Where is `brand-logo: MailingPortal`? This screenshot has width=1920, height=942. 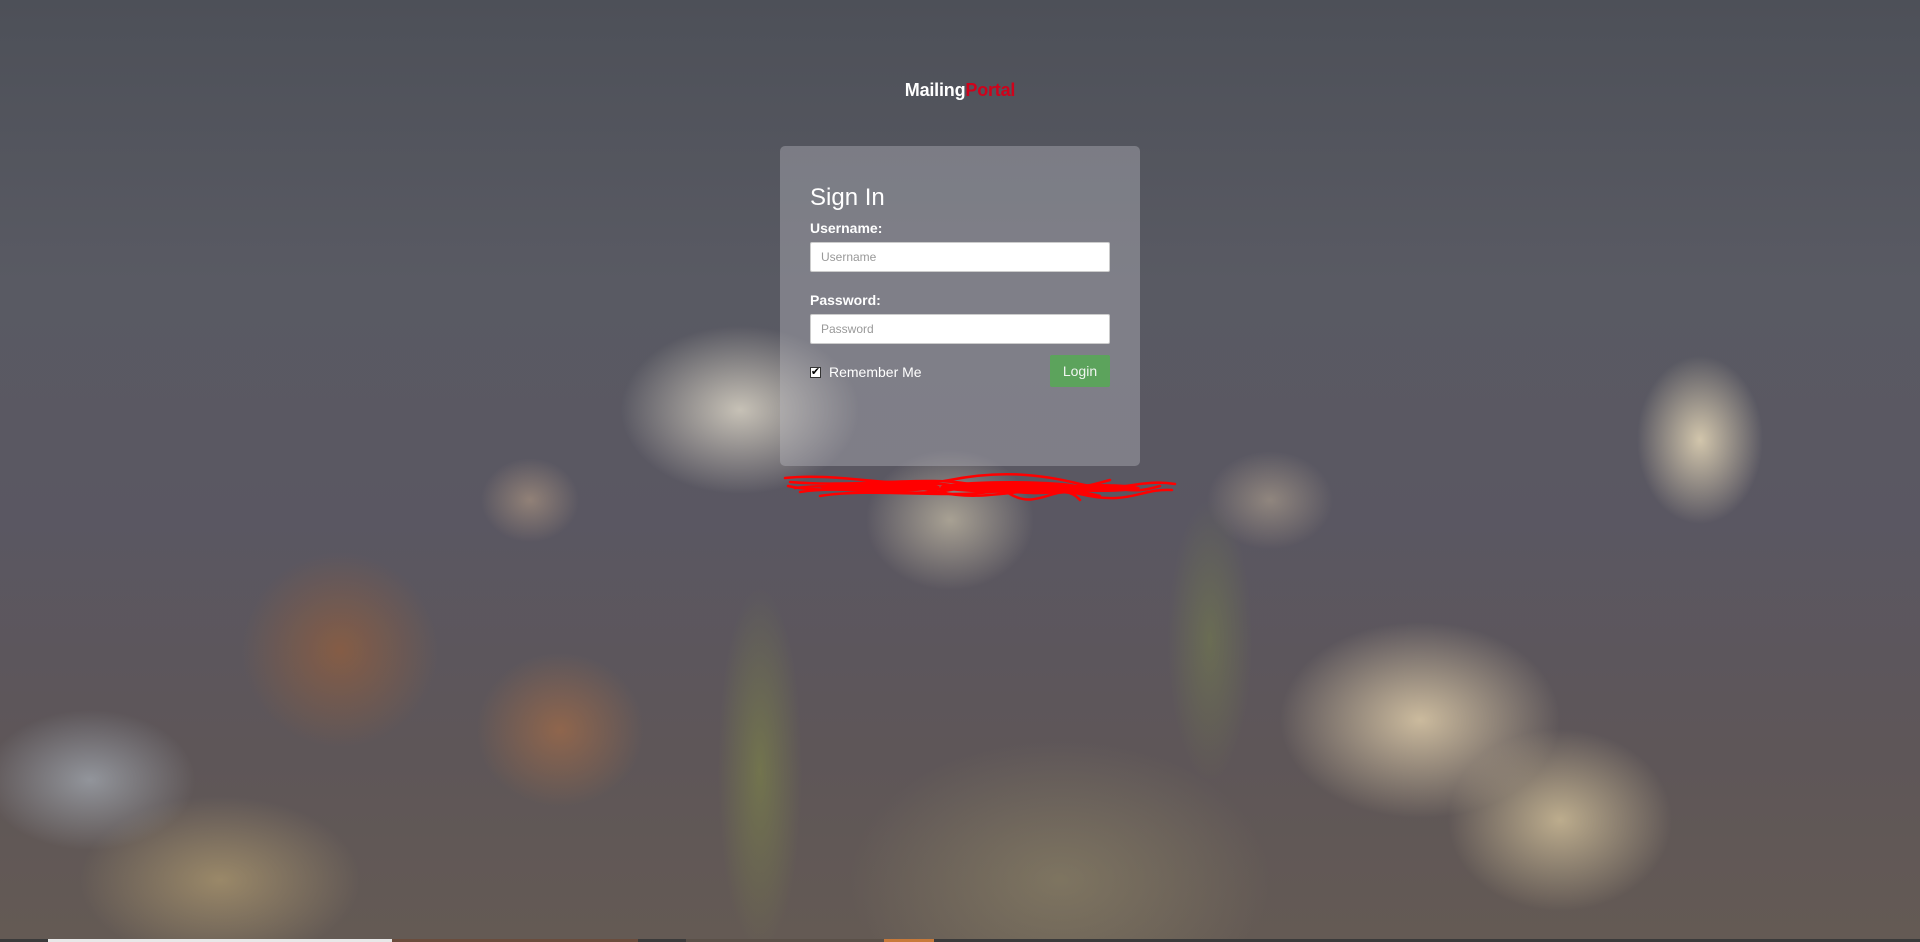 brand-logo: MailingPortal is located at coordinates (960, 90).